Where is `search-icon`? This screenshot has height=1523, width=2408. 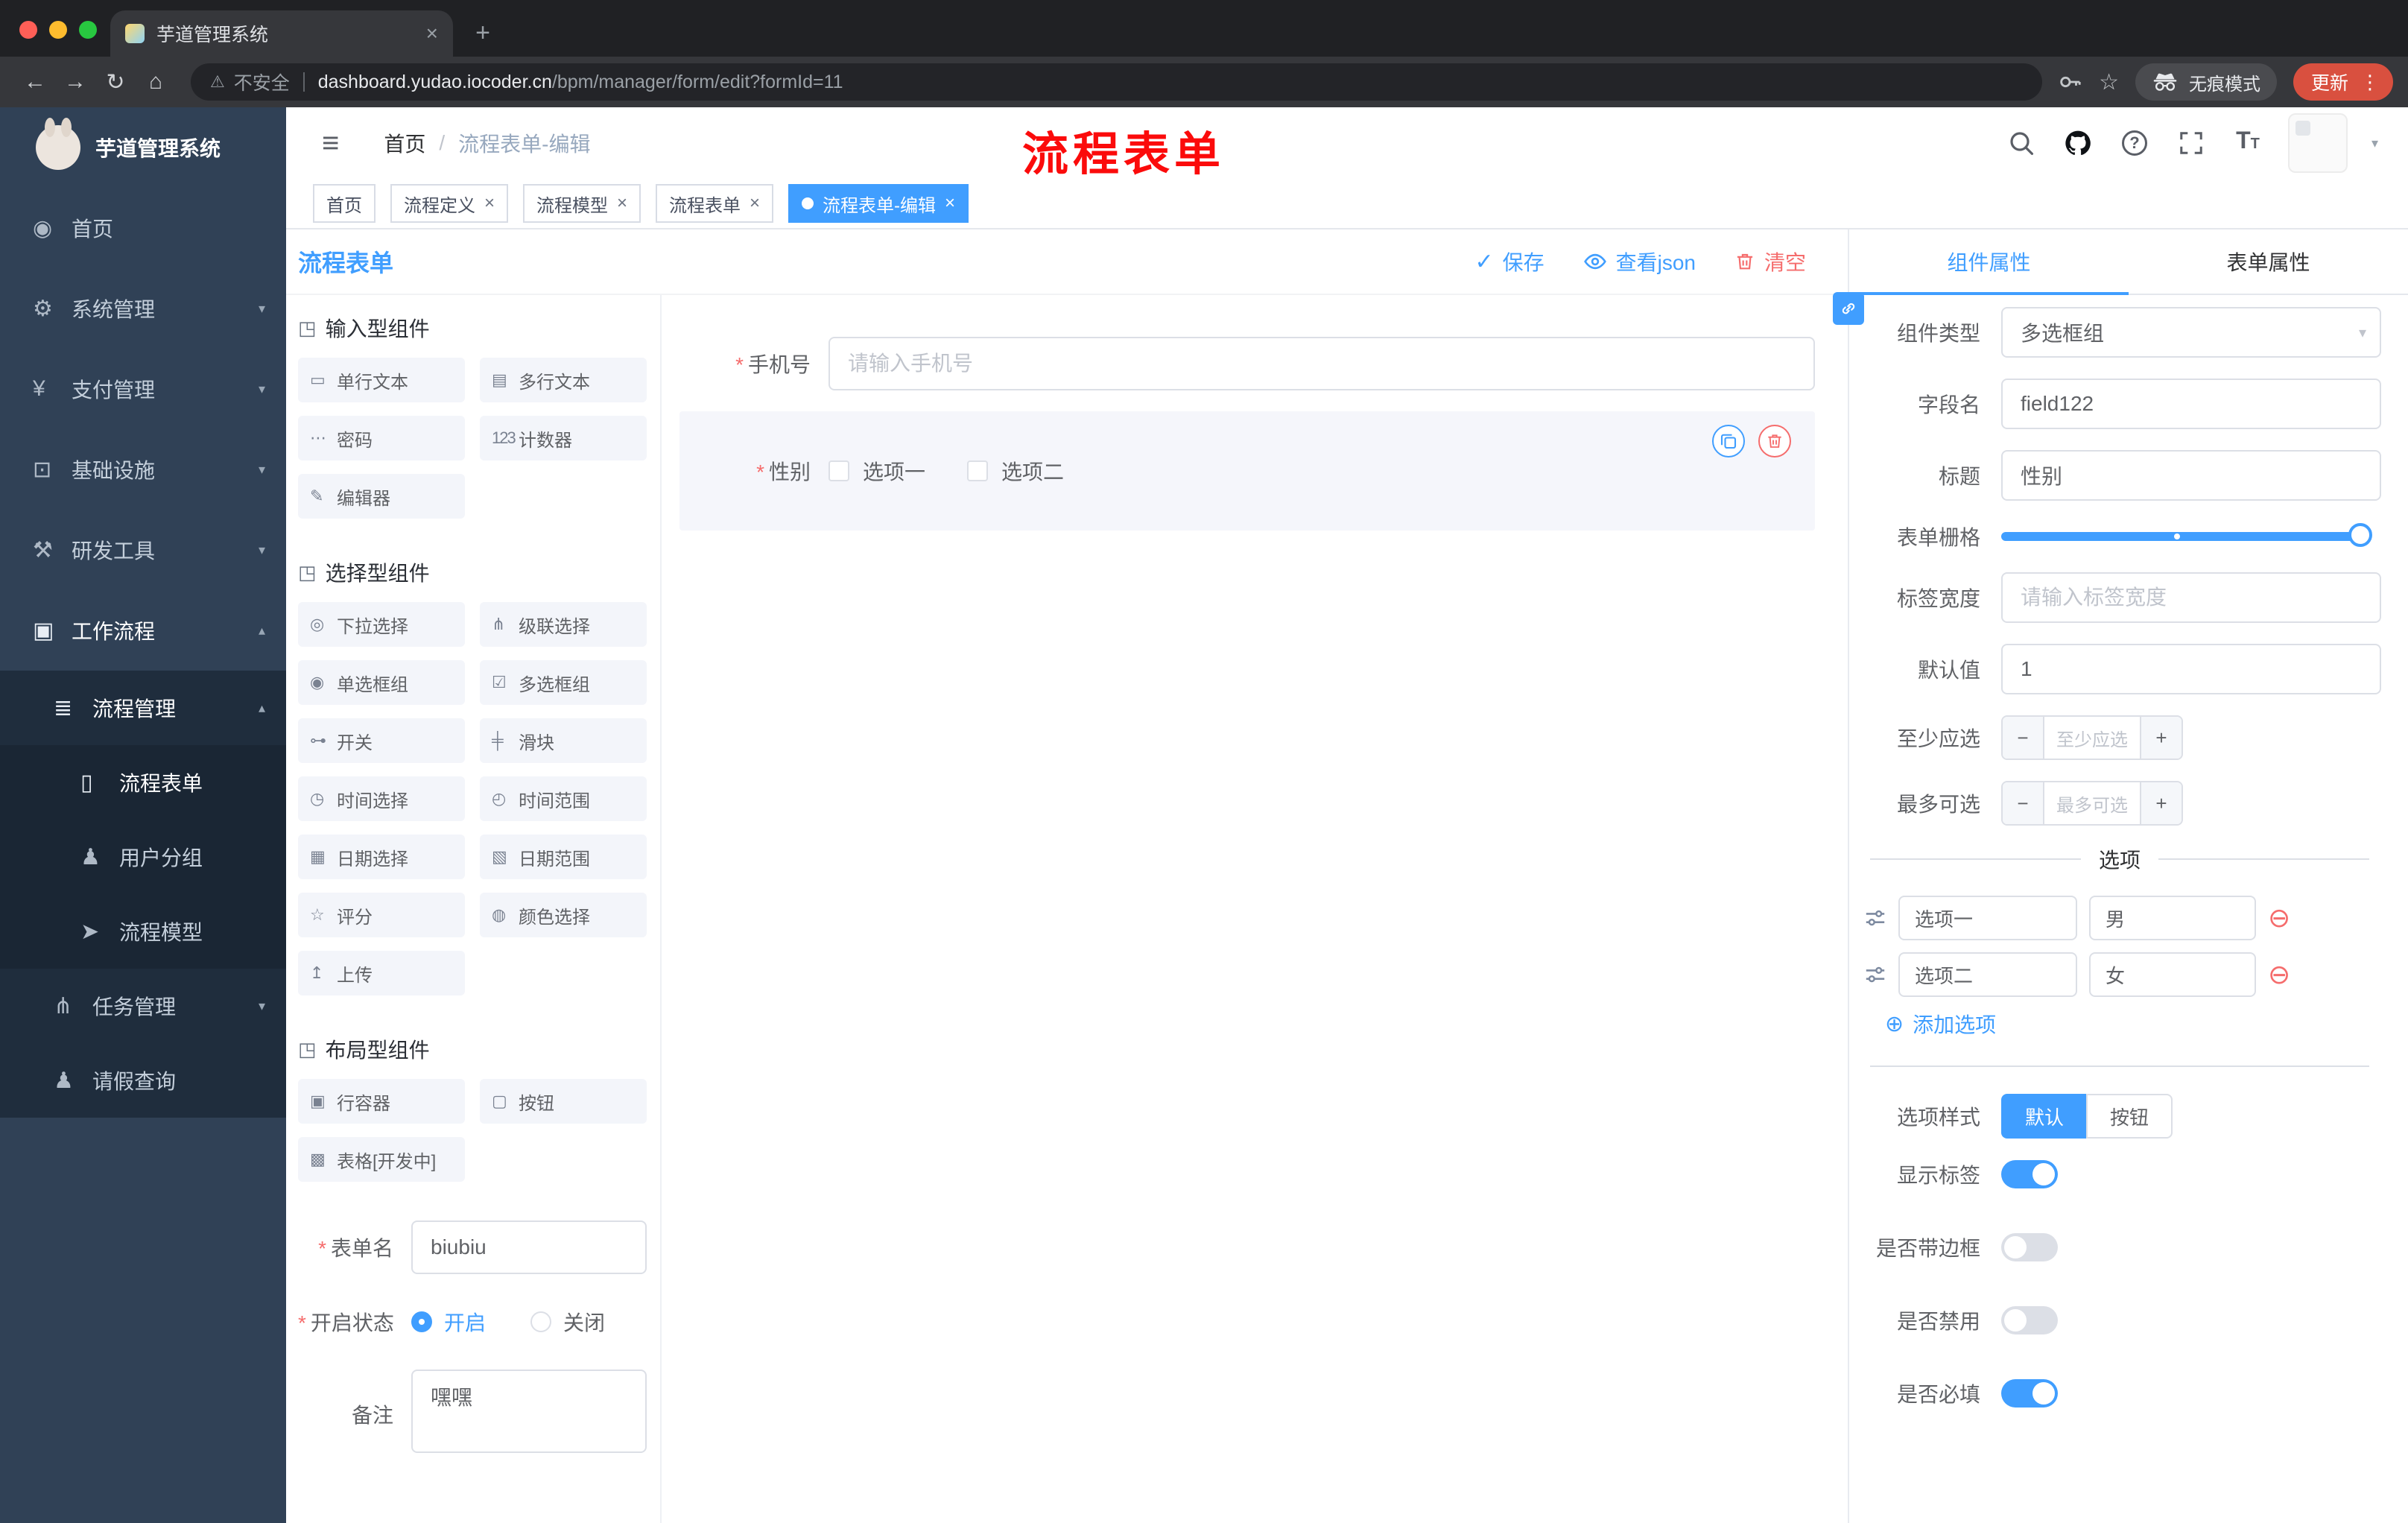
search-icon is located at coordinates (2021, 143).